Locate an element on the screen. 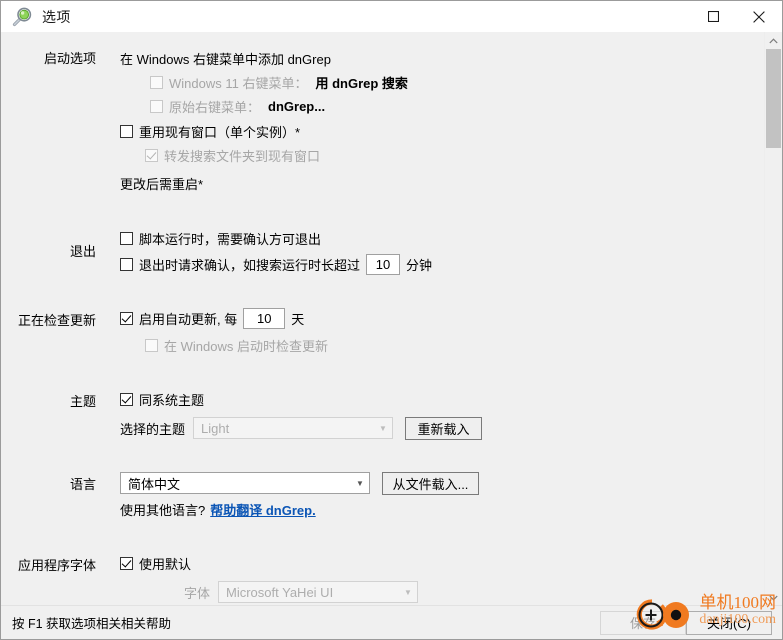 The height and width of the screenshot is (640, 783). checkbox-row-check-on-startup: 在 Windows 启动时检查更新 is located at coordinates (236, 345).